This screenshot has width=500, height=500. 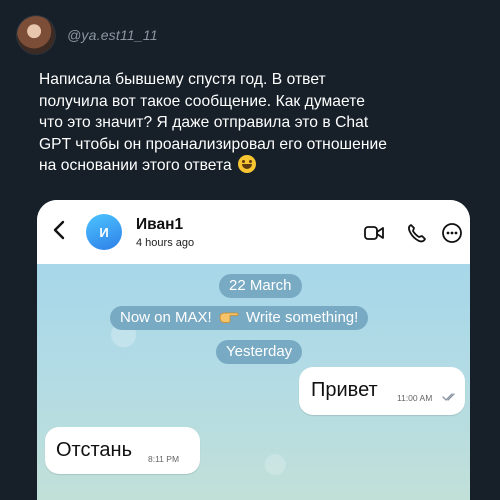 I want to click on post-header: @ya.est11_11, so click(x=87, y=35).